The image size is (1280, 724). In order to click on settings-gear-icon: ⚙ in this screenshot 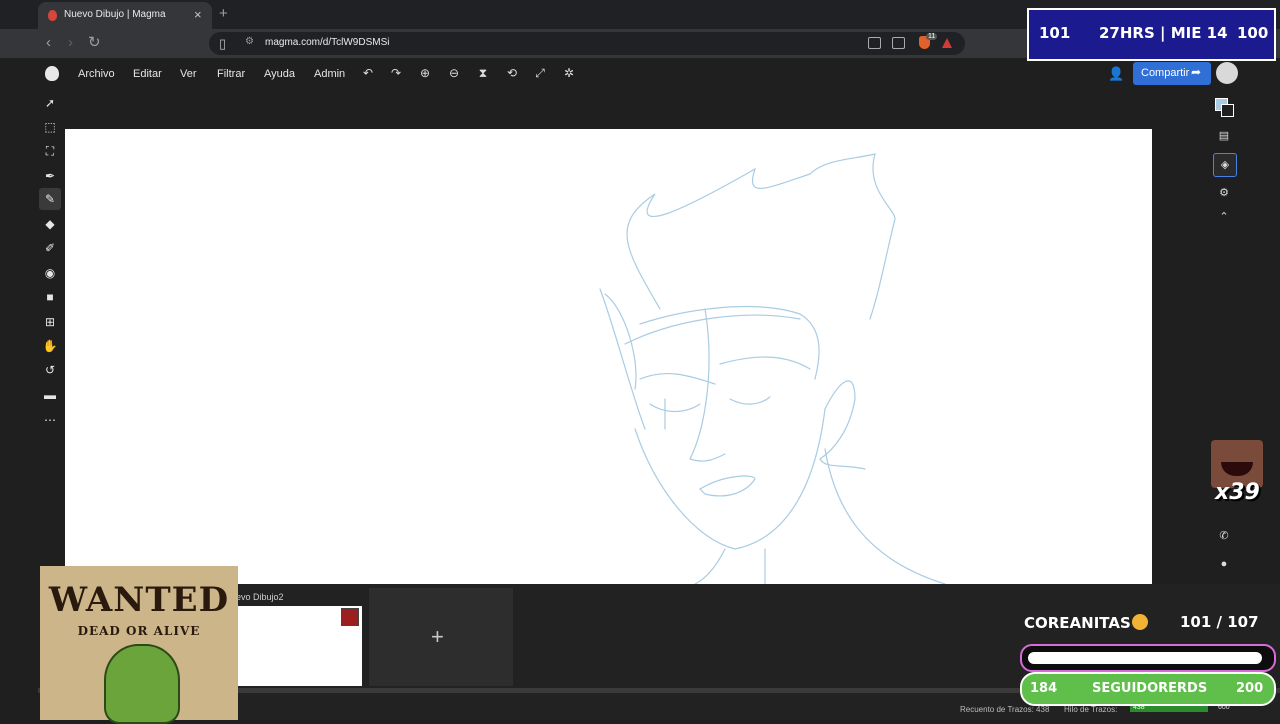, I will do `click(1224, 193)`.